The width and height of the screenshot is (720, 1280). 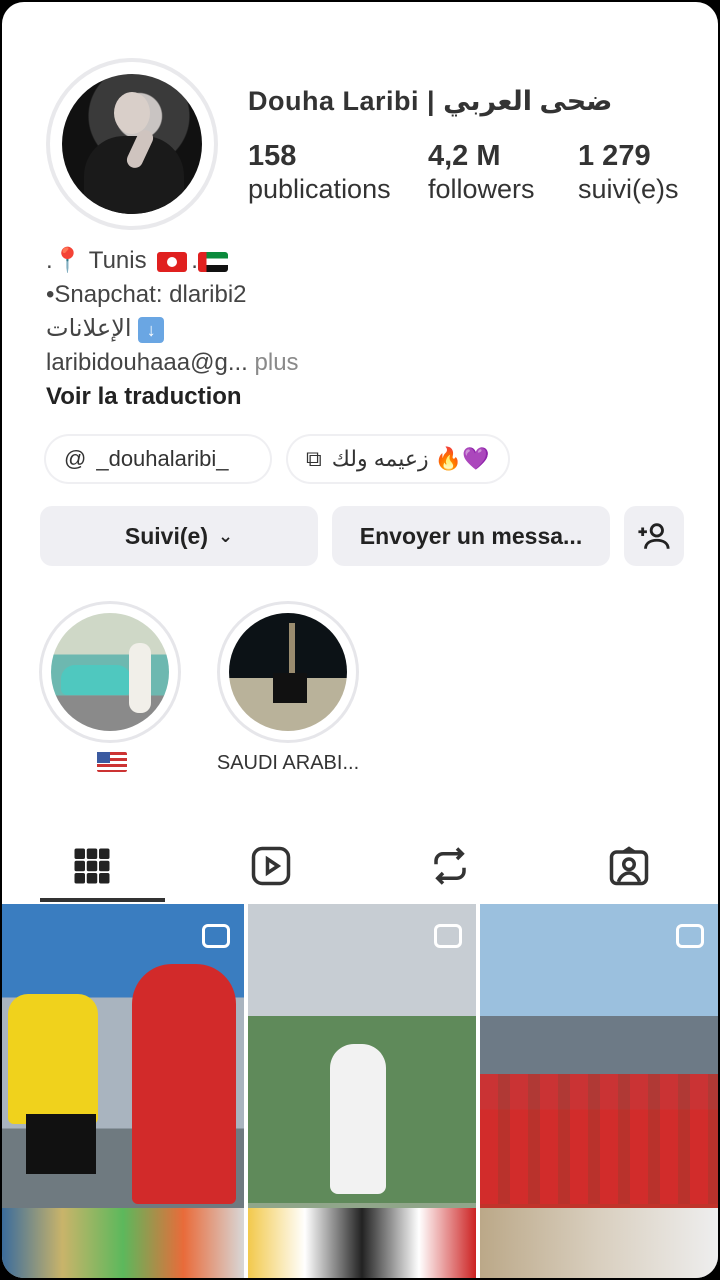 What do you see at coordinates (410, 458) in the screenshot?
I see `secondary-link-text: زعيمه ولك 🔥💜` at bounding box center [410, 458].